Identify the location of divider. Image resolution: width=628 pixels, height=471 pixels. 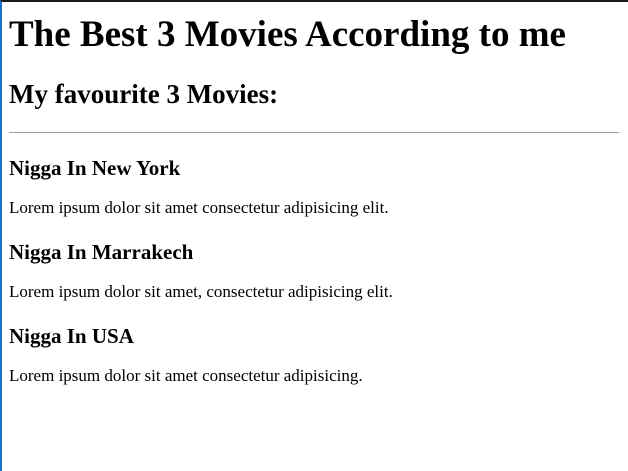
(314, 132).